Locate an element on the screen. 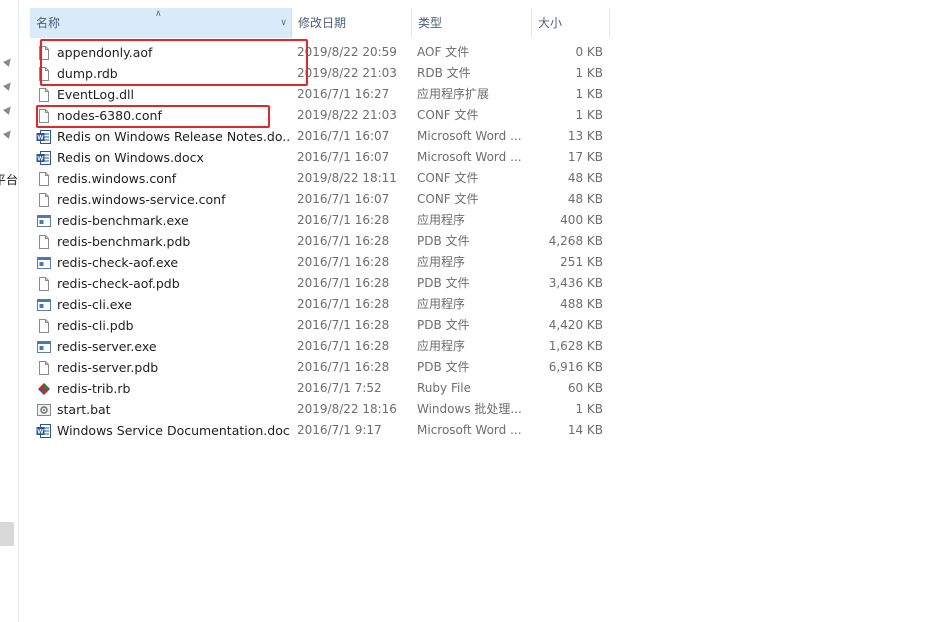 The image size is (932, 622). file-name: redis-cli.exe is located at coordinates (94, 304).